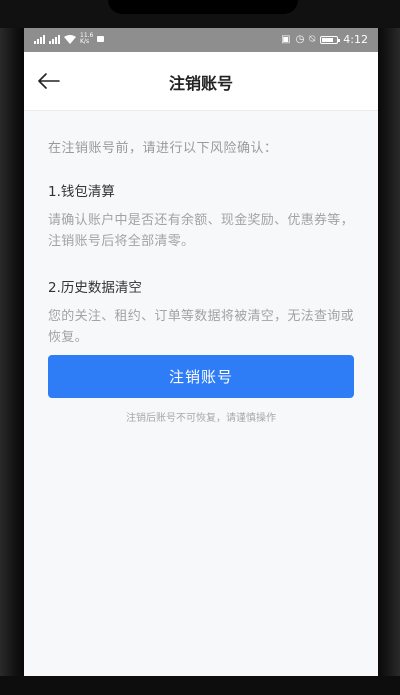 The width and height of the screenshot is (400, 695). I want to click on nfc-icon: ▣, so click(286, 39).